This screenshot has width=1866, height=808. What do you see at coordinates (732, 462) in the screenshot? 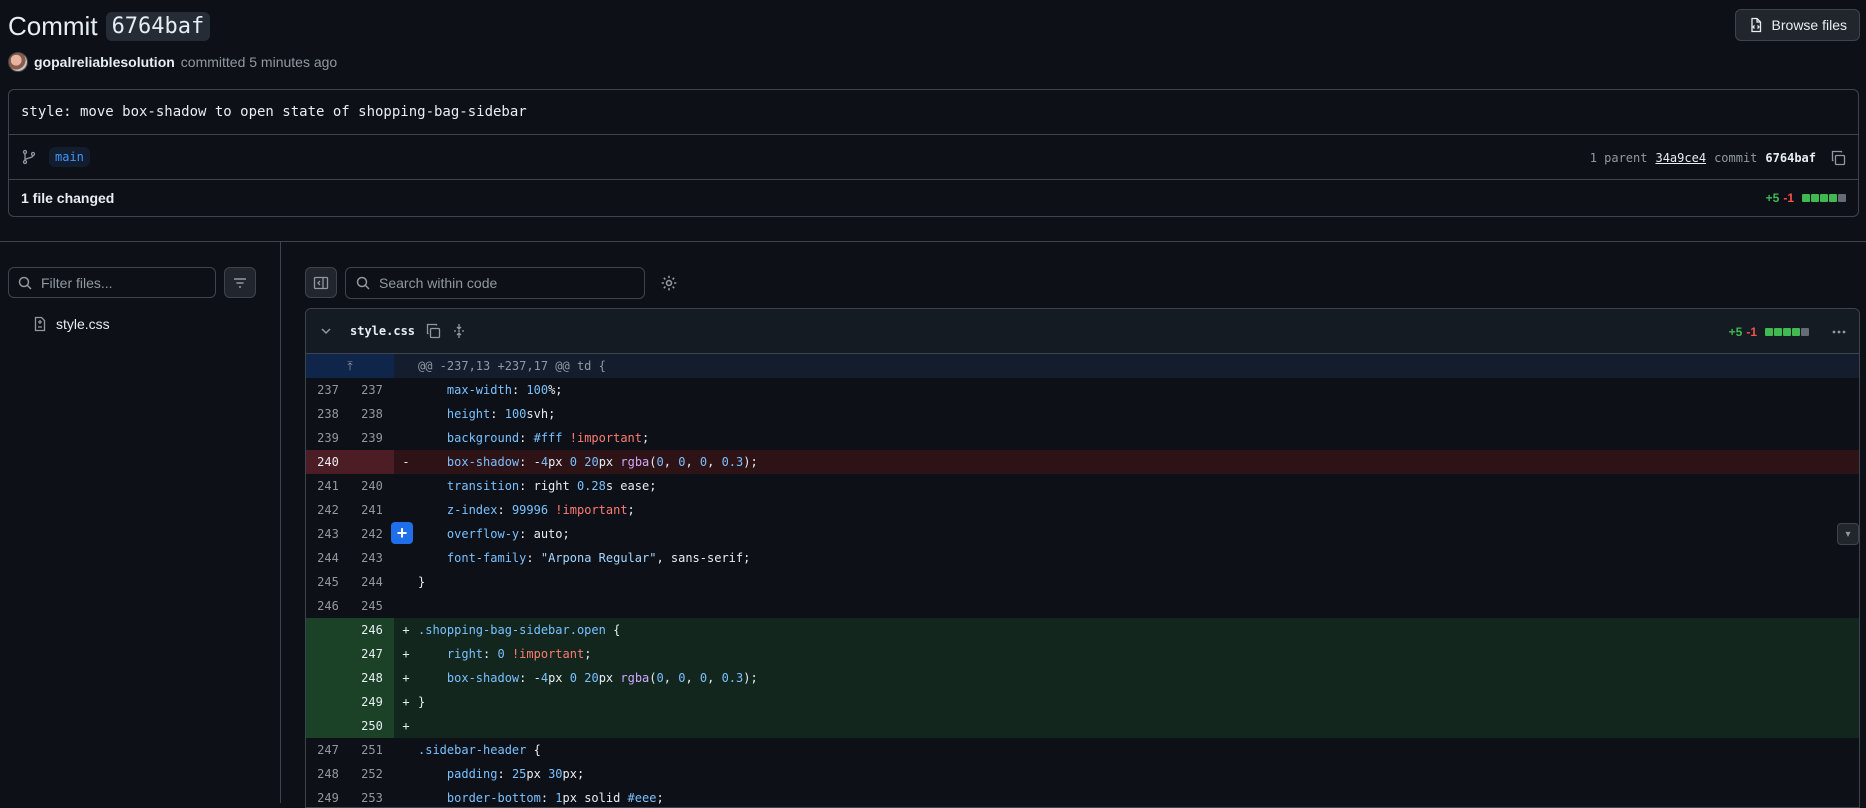
I see `code-token: 0.3` at bounding box center [732, 462].